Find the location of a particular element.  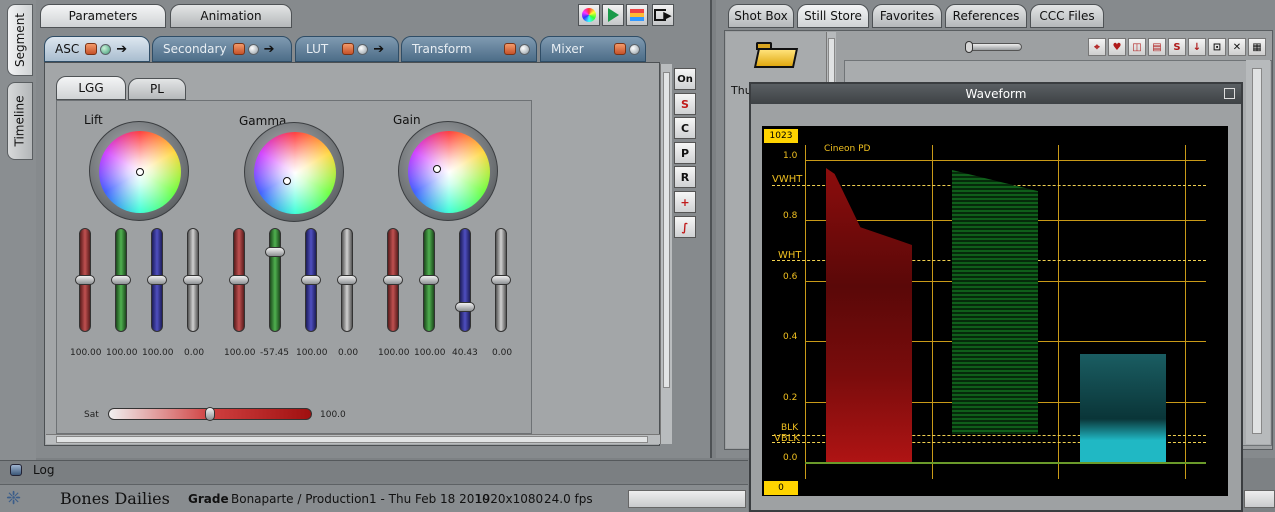

top-code-badge: 1023 is located at coordinates (781, 136).